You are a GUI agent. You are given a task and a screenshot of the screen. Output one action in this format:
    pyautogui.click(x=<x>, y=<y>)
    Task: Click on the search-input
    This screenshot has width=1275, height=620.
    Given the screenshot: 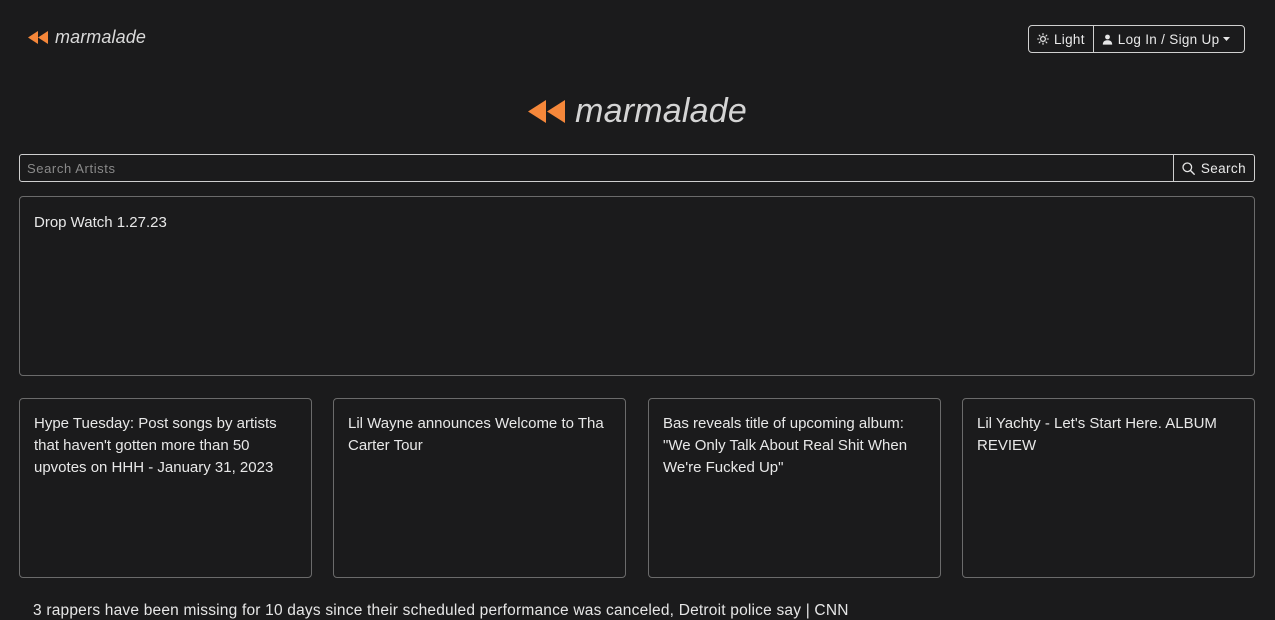 What is the action you would take?
    pyautogui.click(x=596, y=168)
    